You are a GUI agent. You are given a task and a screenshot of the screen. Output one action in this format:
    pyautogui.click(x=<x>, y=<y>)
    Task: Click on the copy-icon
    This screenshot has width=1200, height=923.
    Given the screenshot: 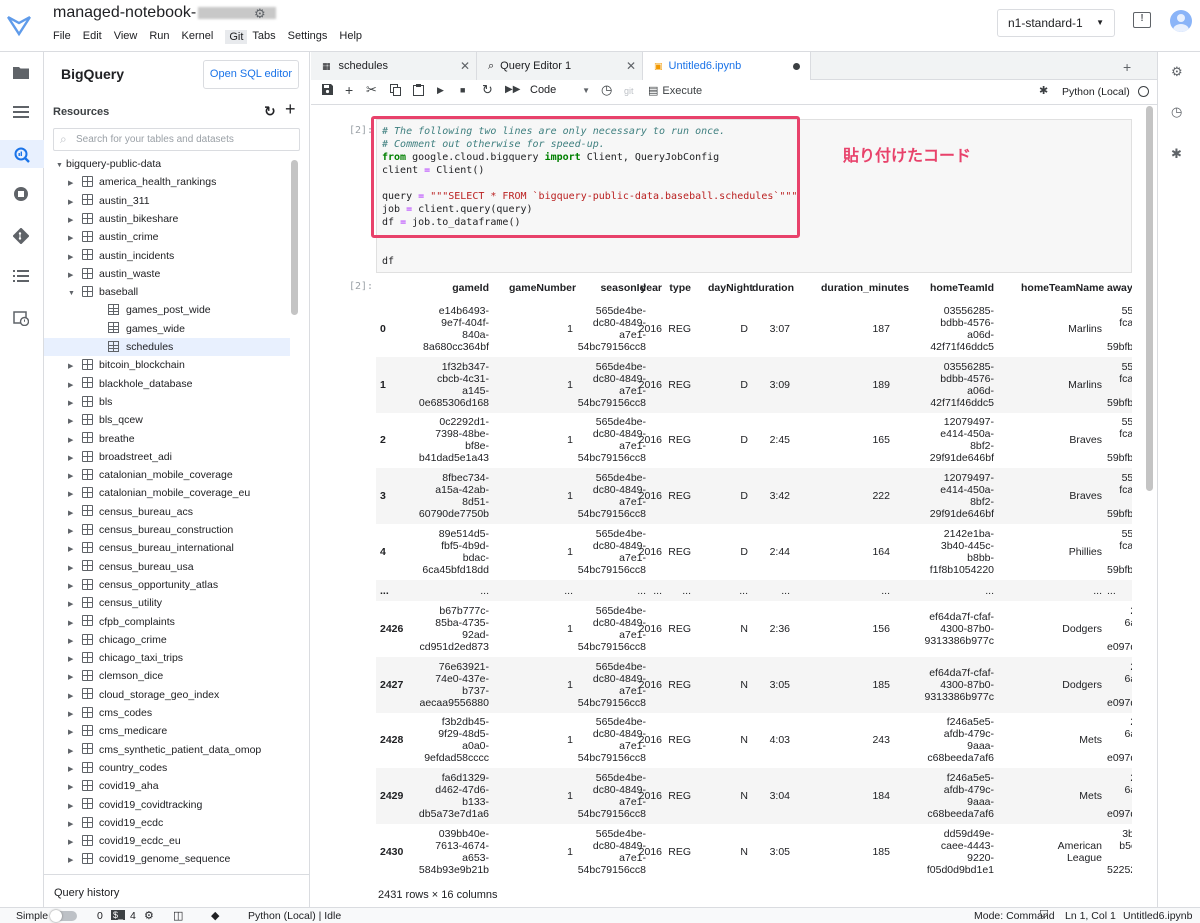 What is the action you would take?
    pyautogui.click(x=395, y=91)
    